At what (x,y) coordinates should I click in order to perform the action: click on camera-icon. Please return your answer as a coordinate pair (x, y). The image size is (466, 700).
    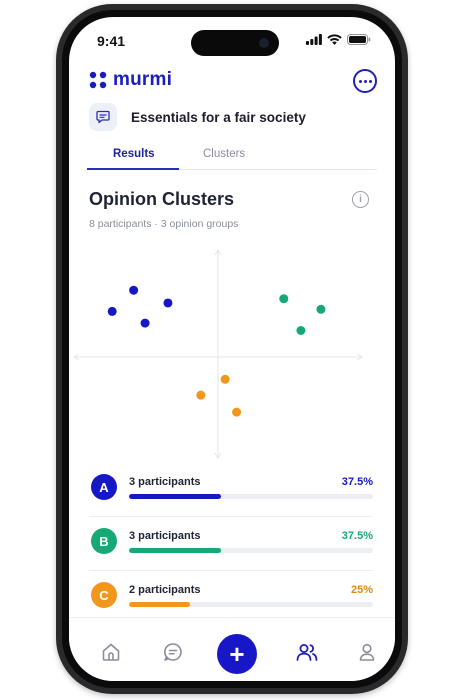
    Looking at the image, I should click on (264, 43).